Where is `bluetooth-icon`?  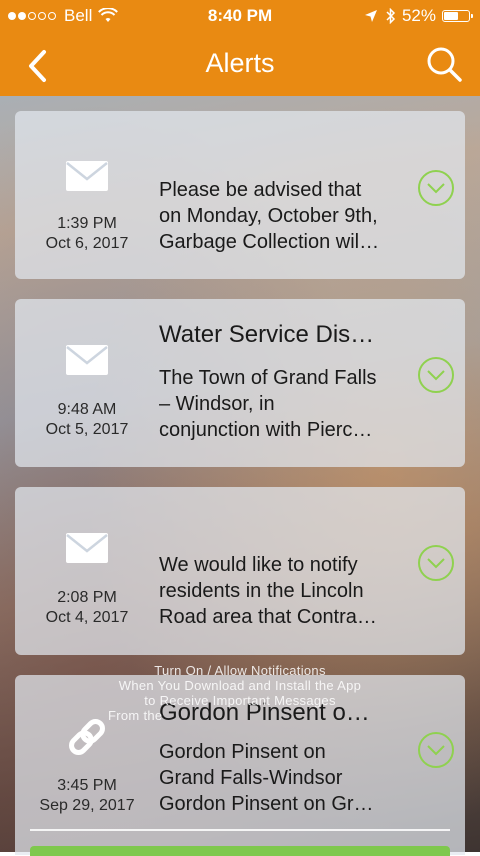
bluetooth-icon is located at coordinates (391, 16).